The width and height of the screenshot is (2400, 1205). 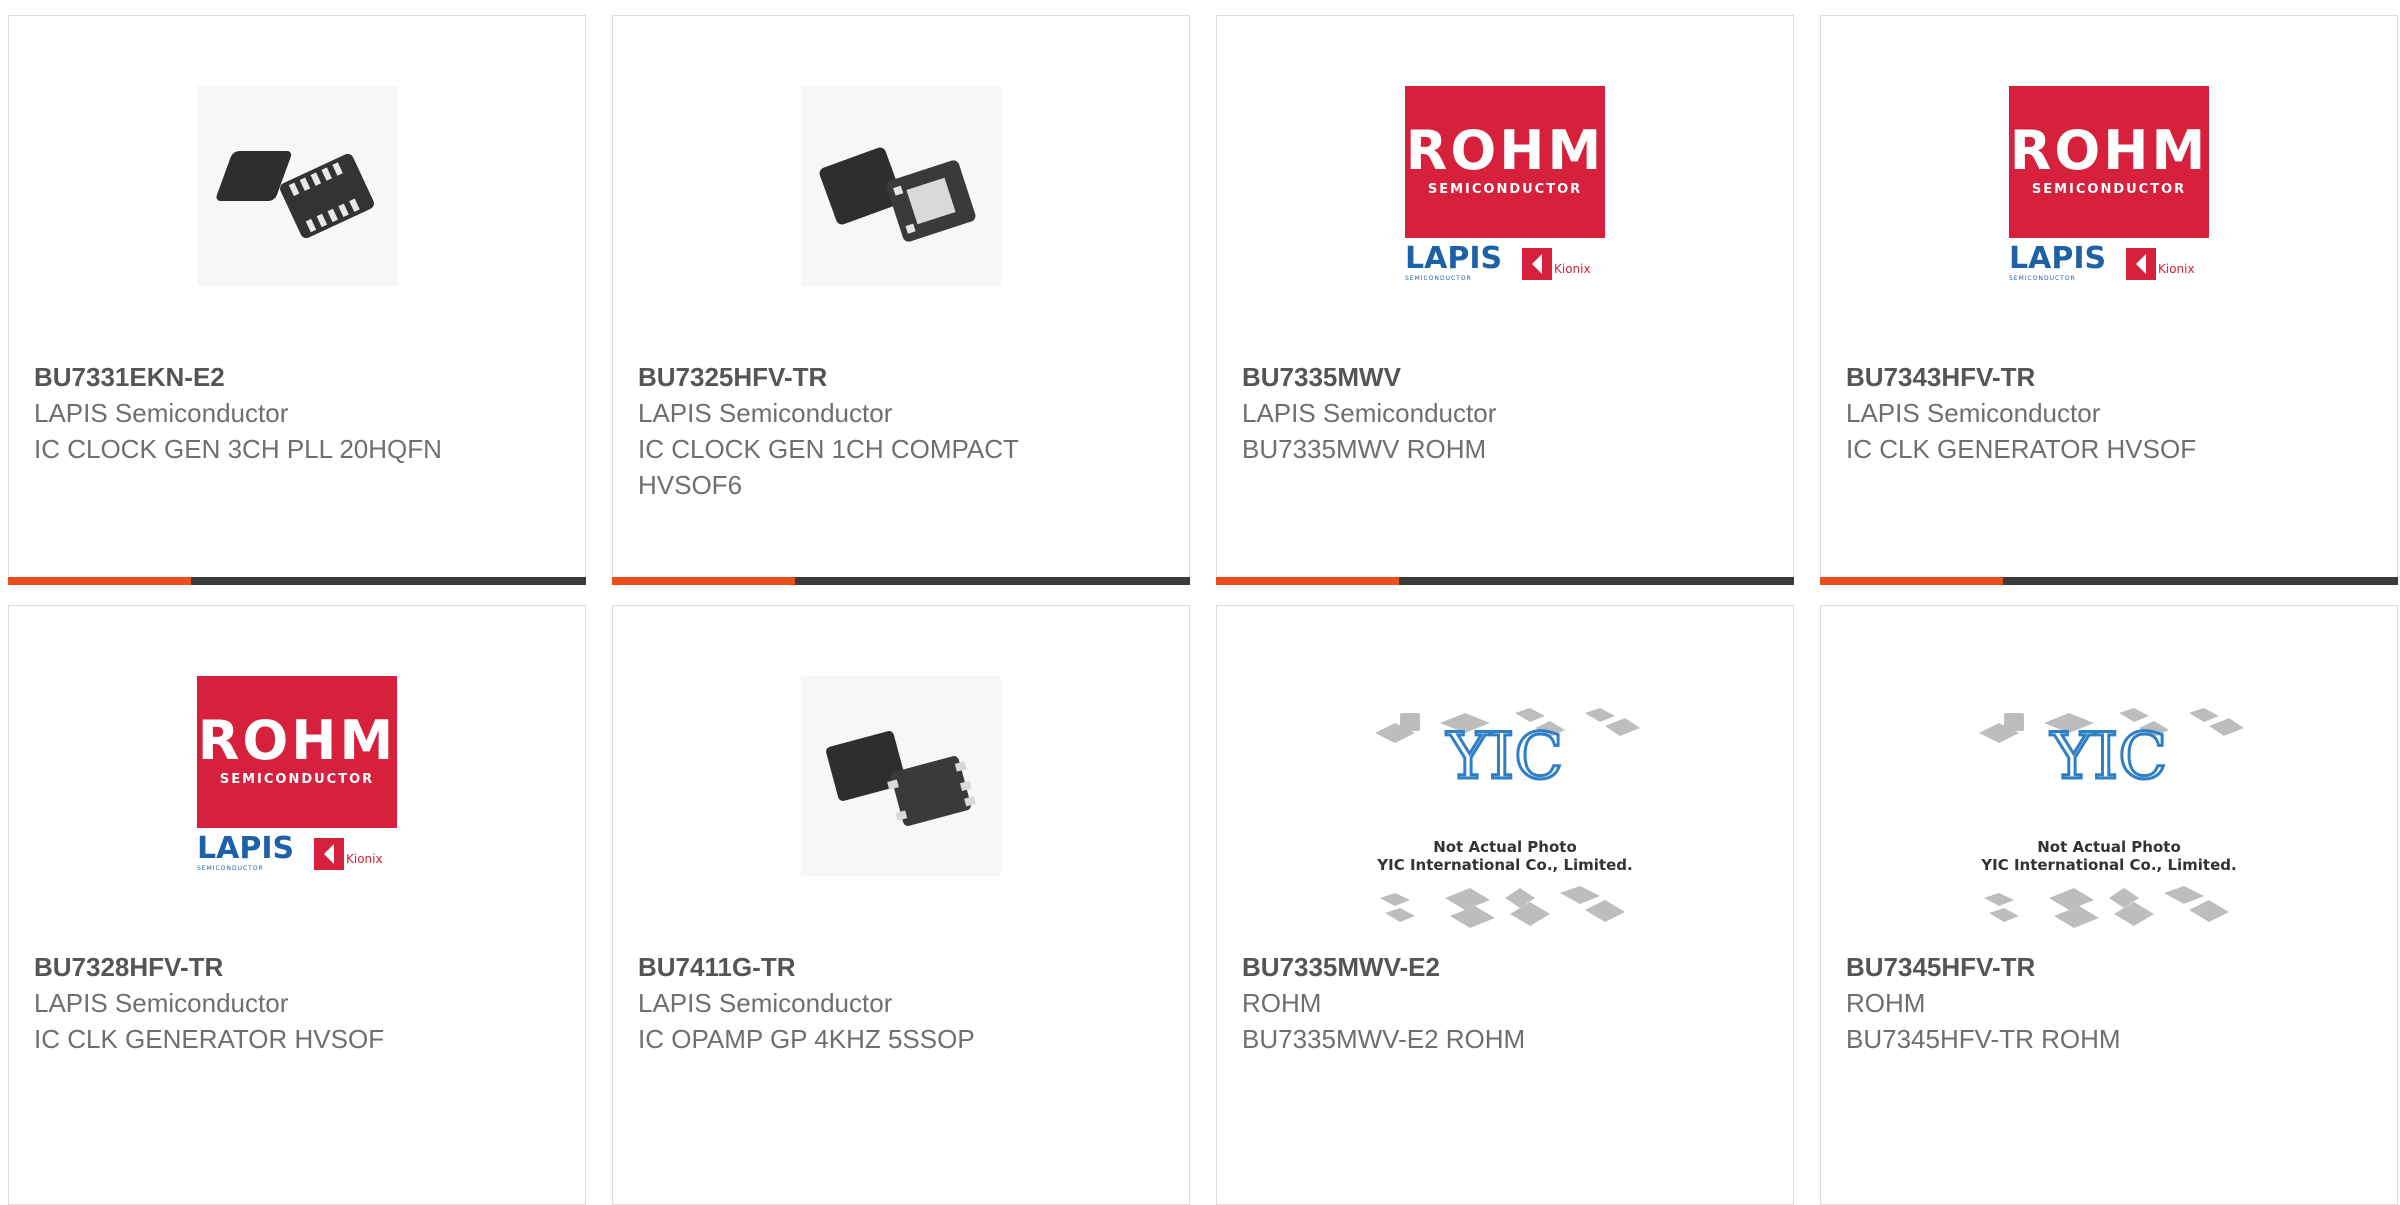 I want to click on part-number: BU7343HFV-TR, so click(x=2111, y=377).